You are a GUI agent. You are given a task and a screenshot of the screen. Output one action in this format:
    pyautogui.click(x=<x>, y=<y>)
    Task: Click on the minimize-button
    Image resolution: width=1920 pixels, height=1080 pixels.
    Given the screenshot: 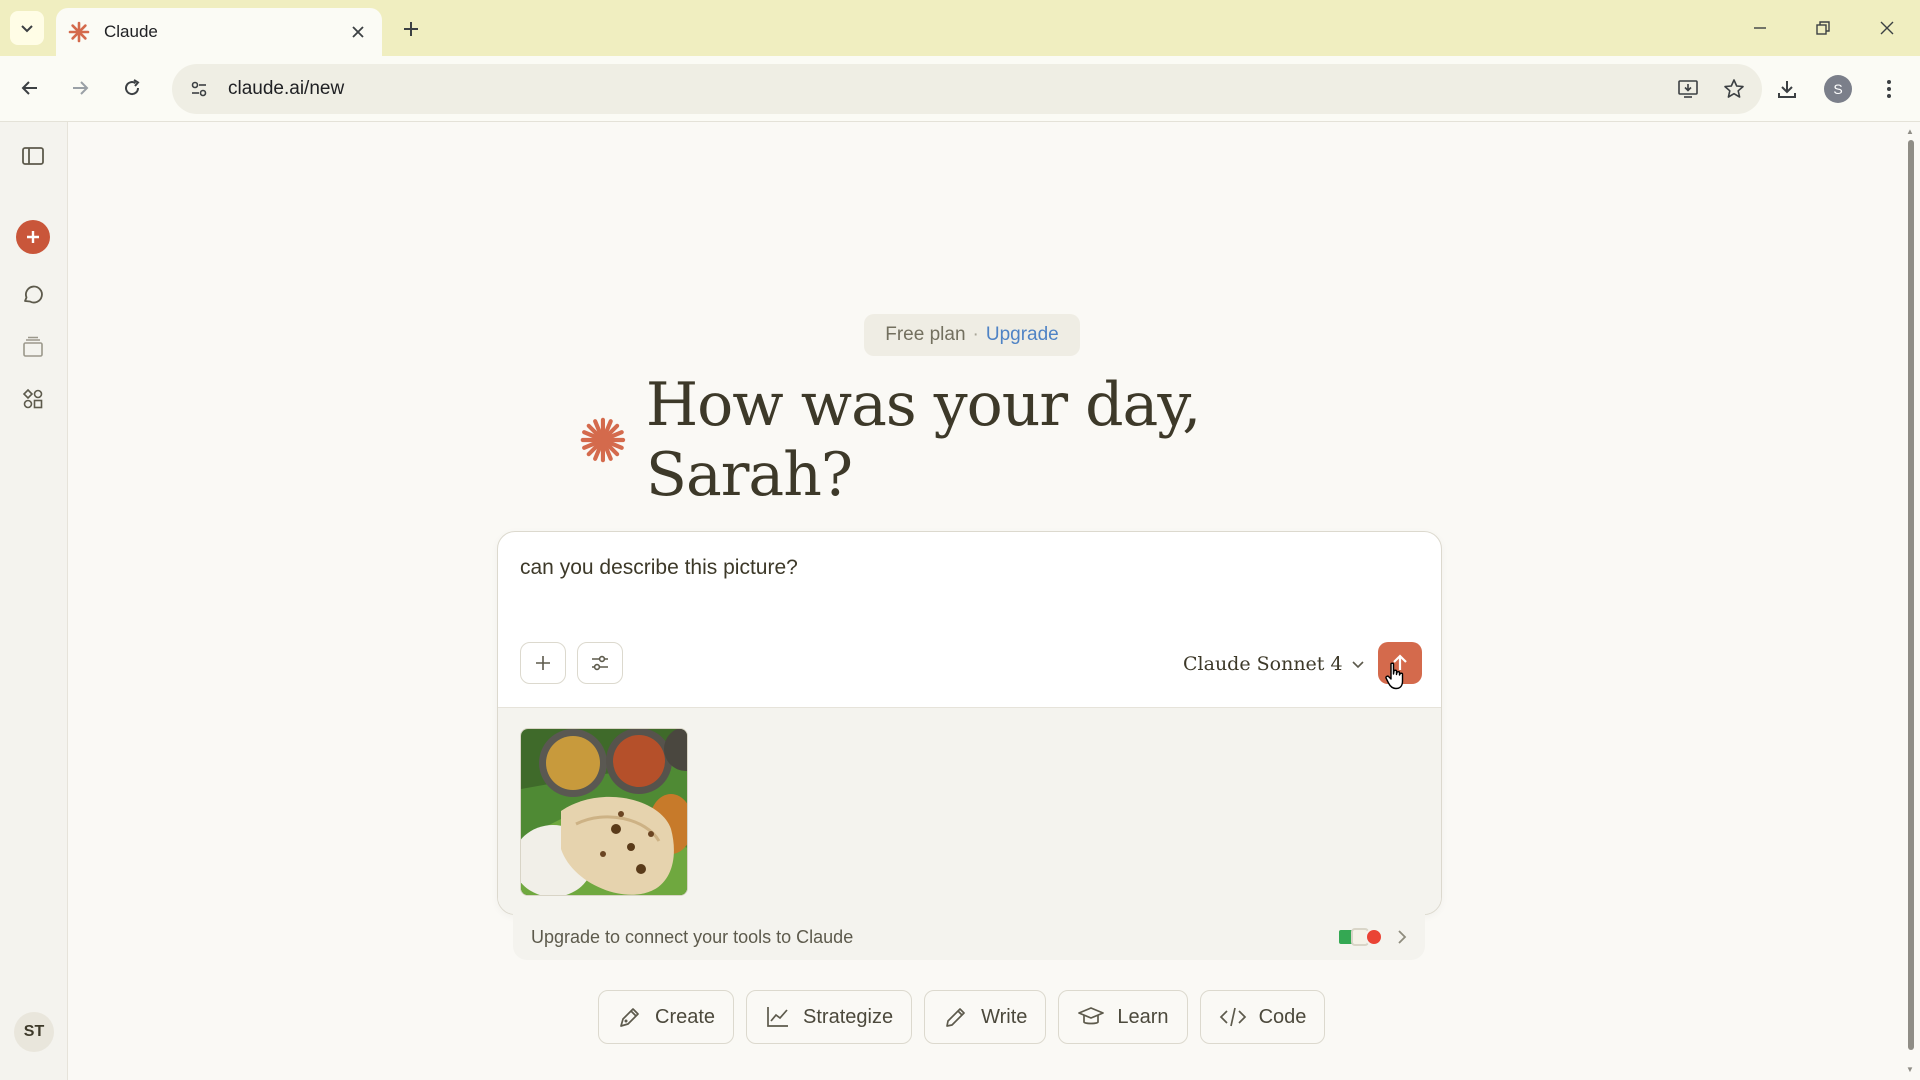 What is the action you would take?
    pyautogui.click(x=1760, y=28)
    